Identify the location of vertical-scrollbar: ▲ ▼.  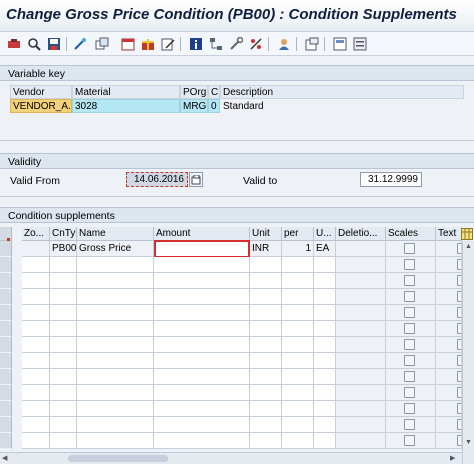
(468, 352).